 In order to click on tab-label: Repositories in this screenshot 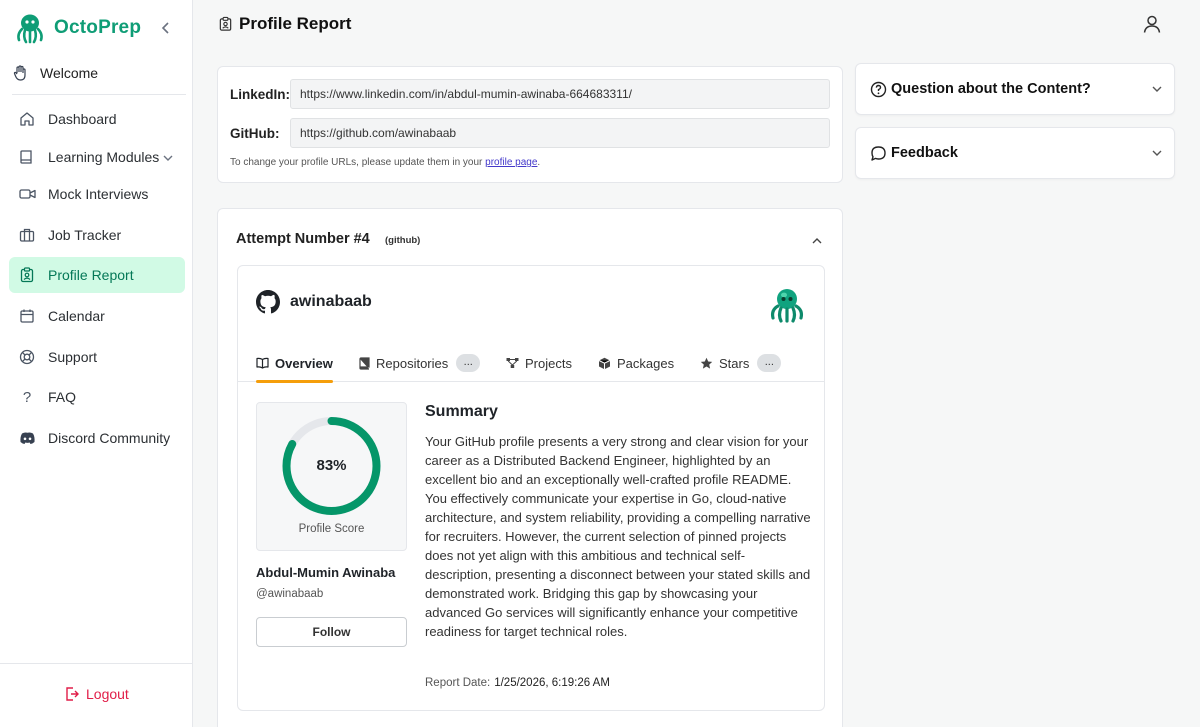, I will do `click(412, 363)`.